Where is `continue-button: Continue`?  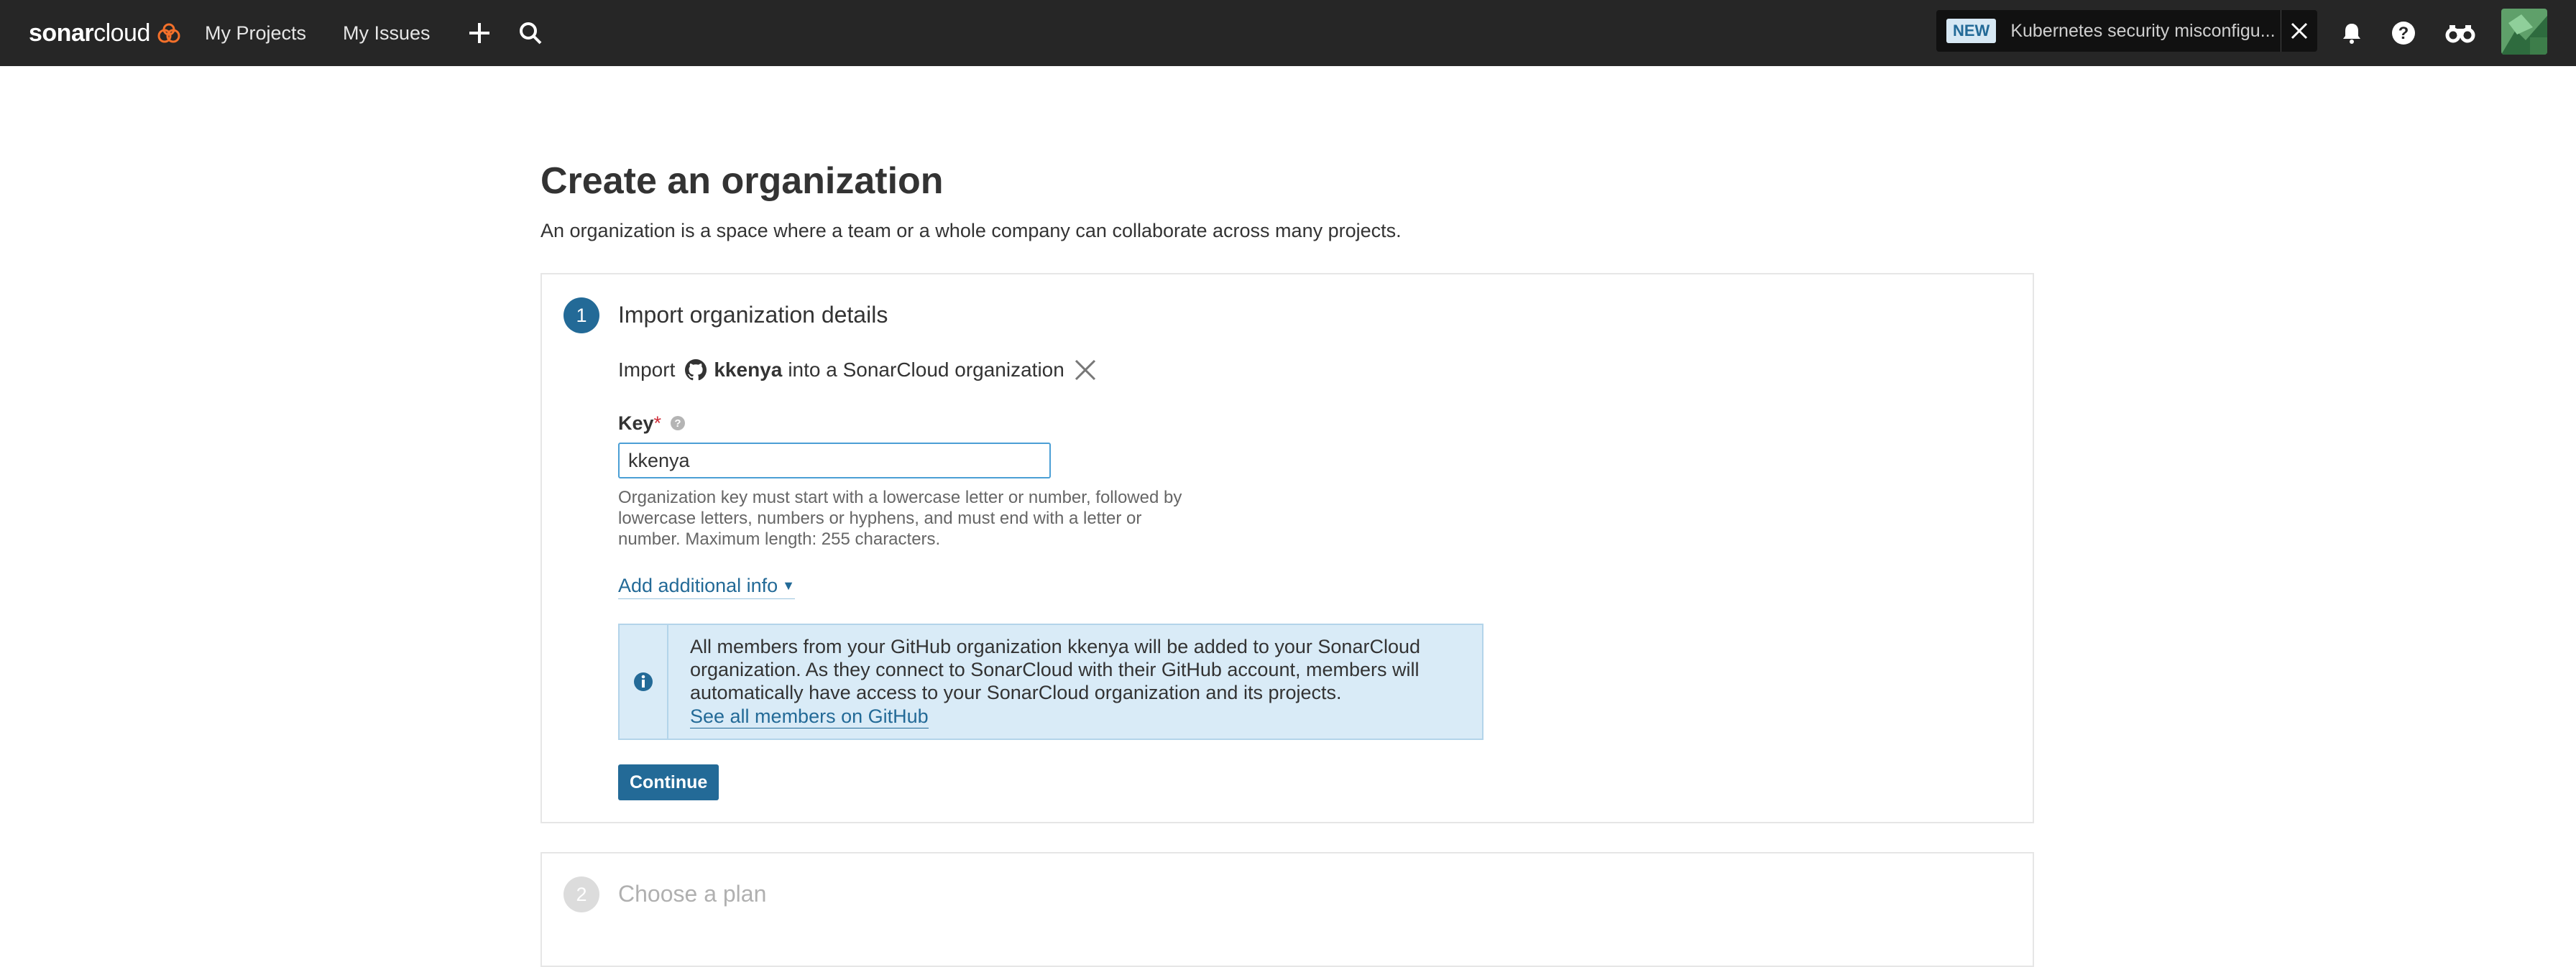
continue-button: Continue is located at coordinates (668, 782).